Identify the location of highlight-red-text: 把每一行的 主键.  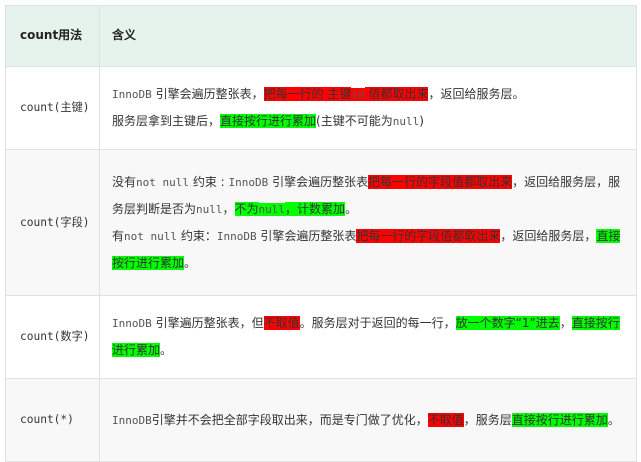
(307, 94).